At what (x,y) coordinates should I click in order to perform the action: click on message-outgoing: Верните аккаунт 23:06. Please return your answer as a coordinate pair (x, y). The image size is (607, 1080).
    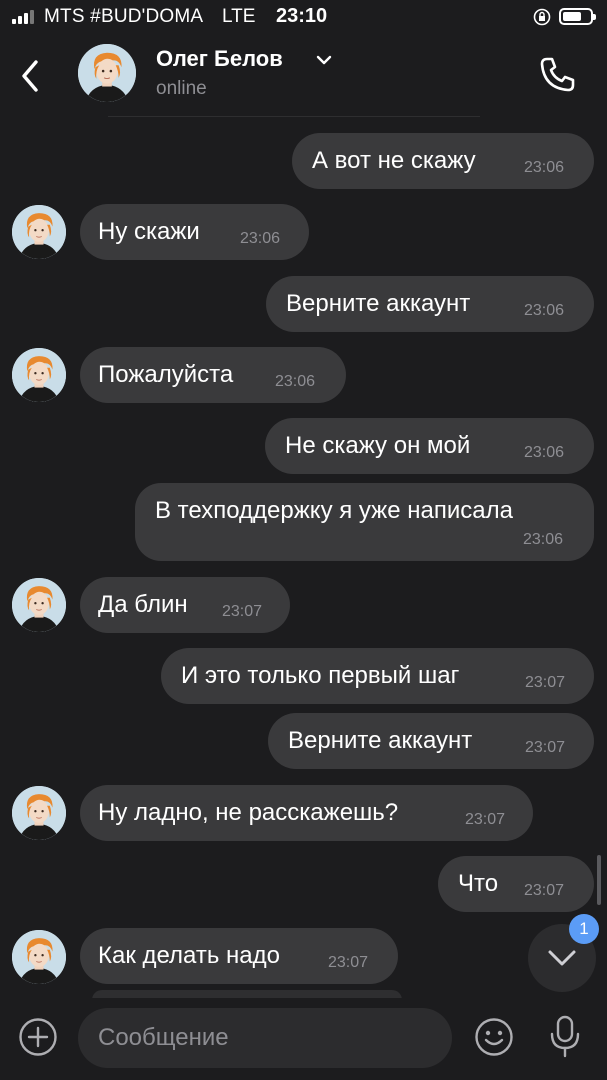
    Looking at the image, I should click on (430, 304).